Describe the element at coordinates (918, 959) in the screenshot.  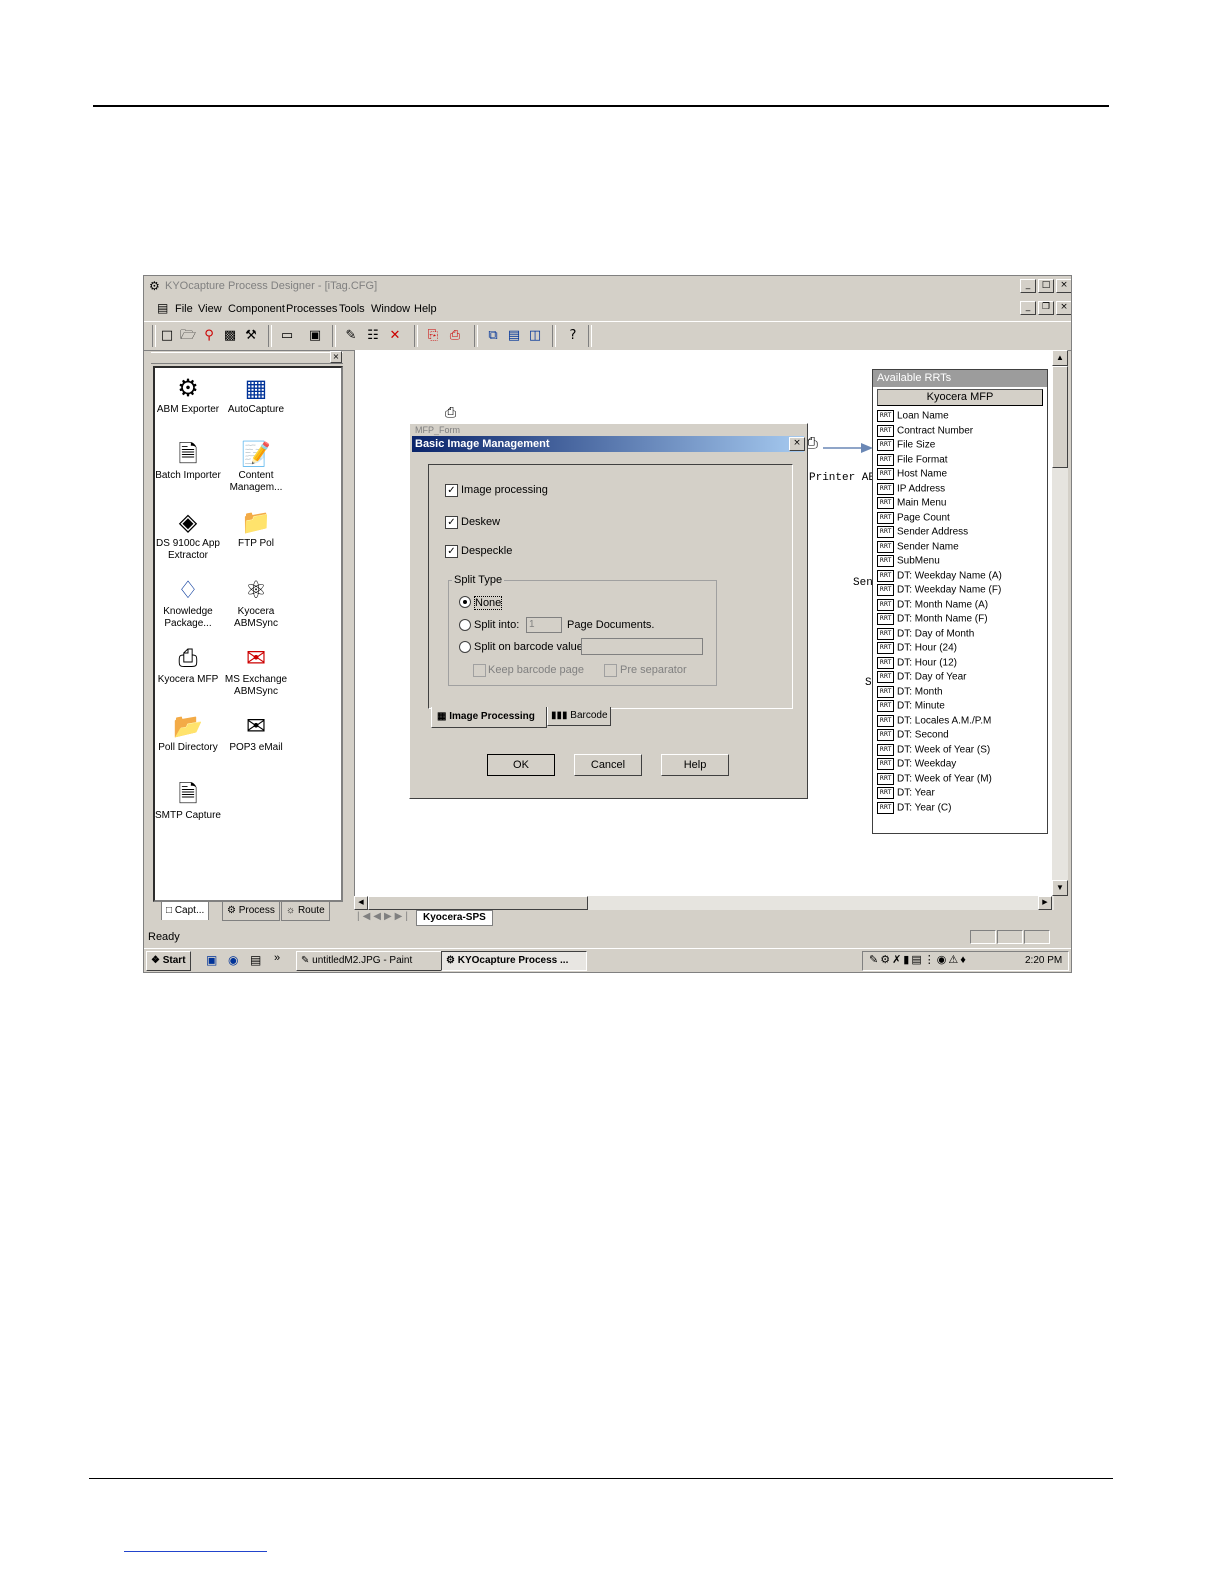
I see `tray-icons: ✎⚙✗▮▤⋮◉⚠♦` at that location.